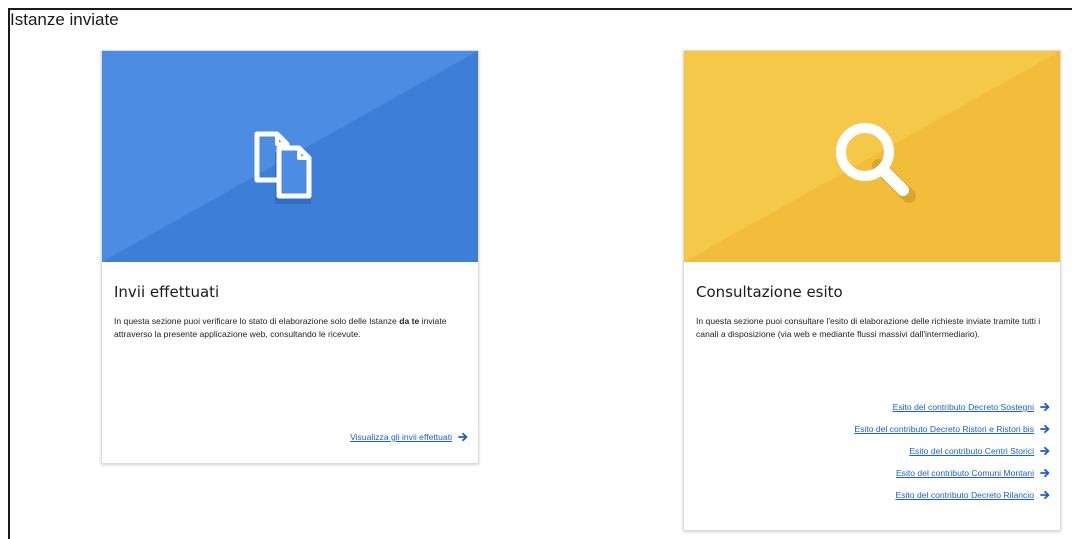 This screenshot has height=539, width=1072. I want to click on card-hero-blue, so click(290, 156).